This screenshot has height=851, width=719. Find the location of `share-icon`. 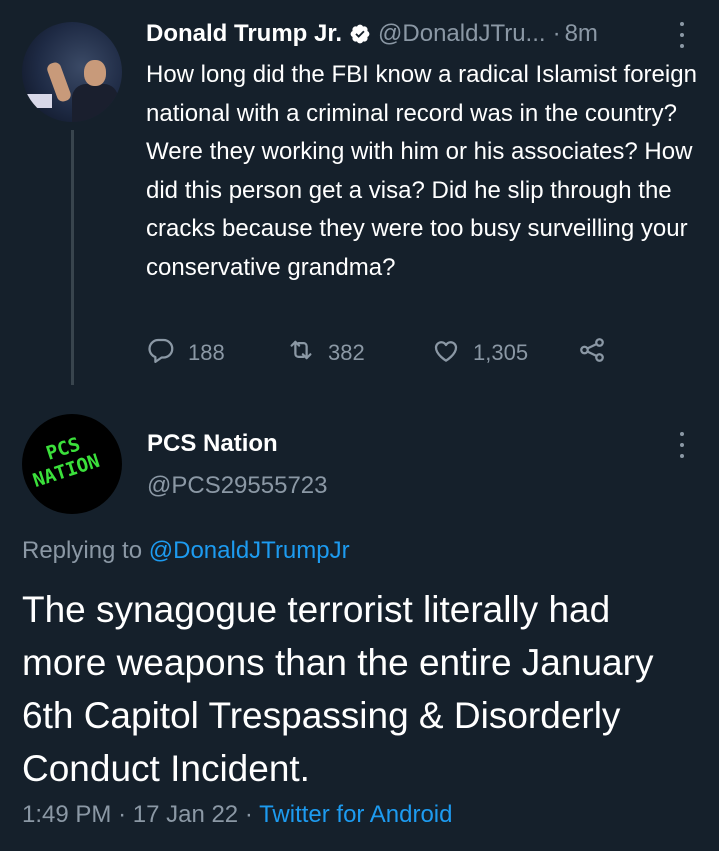

share-icon is located at coordinates (592, 353).